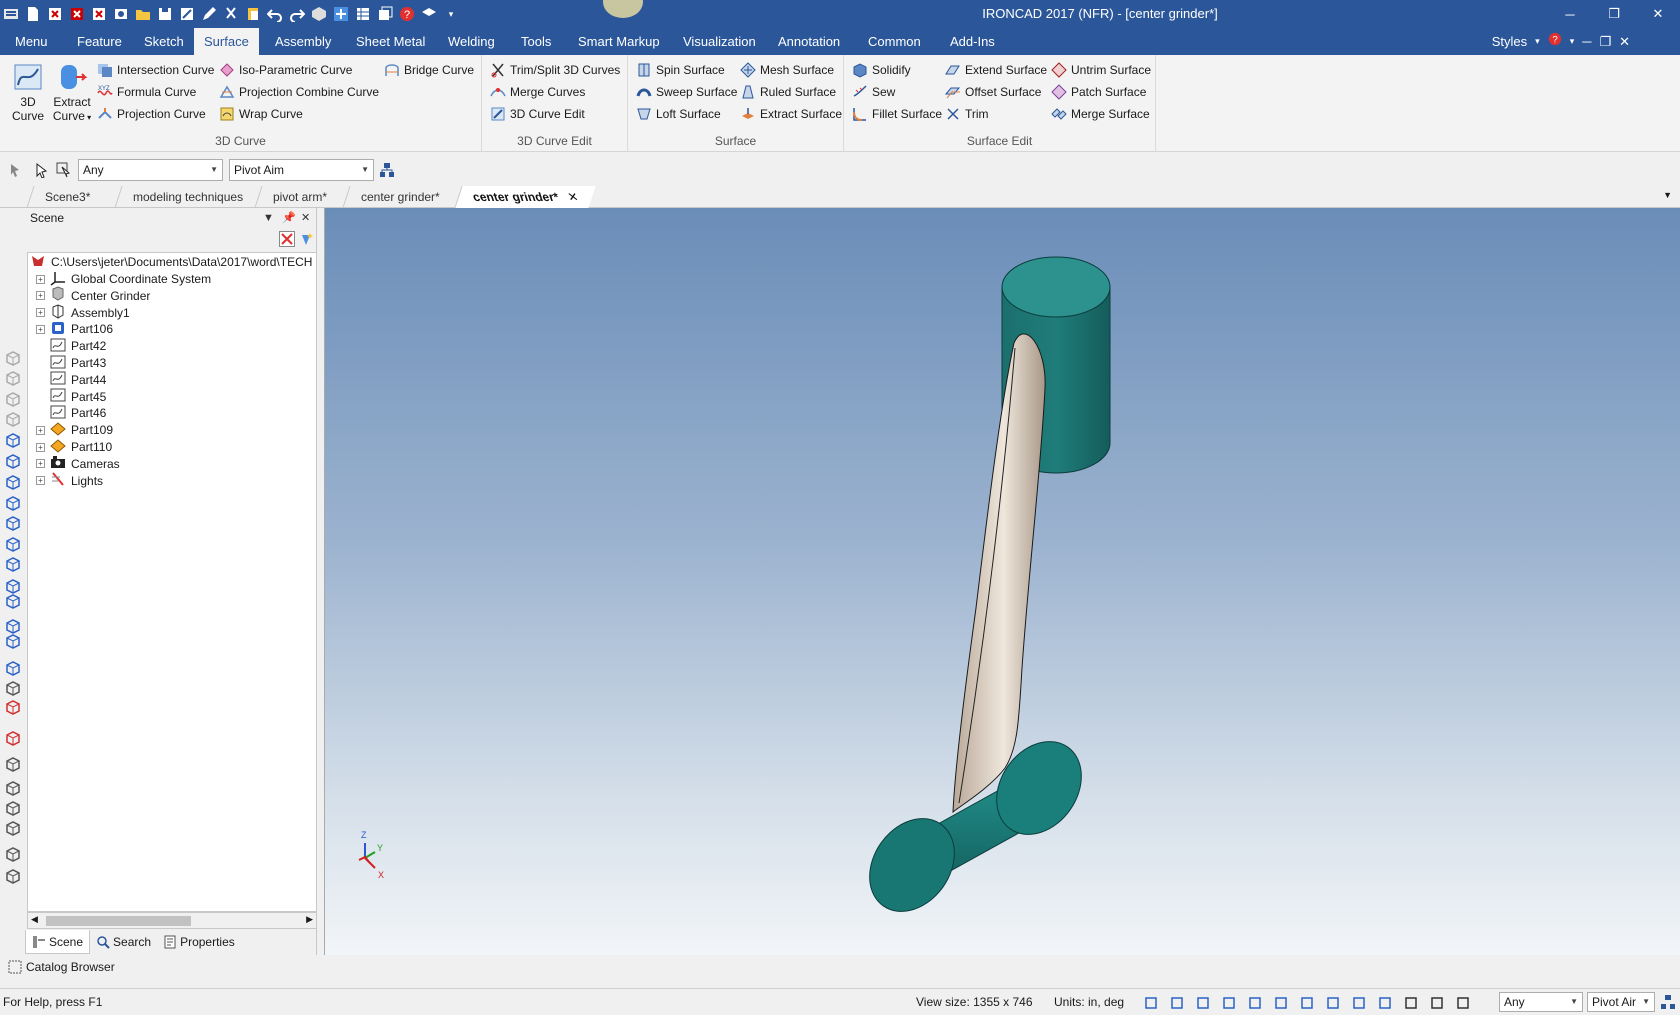 This screenshot has width=1680, height=1015. What do you see at coordinates (881, 70) in the screenshot?
I see `solidify-button: Solidify` at bounding box center [881, 70].